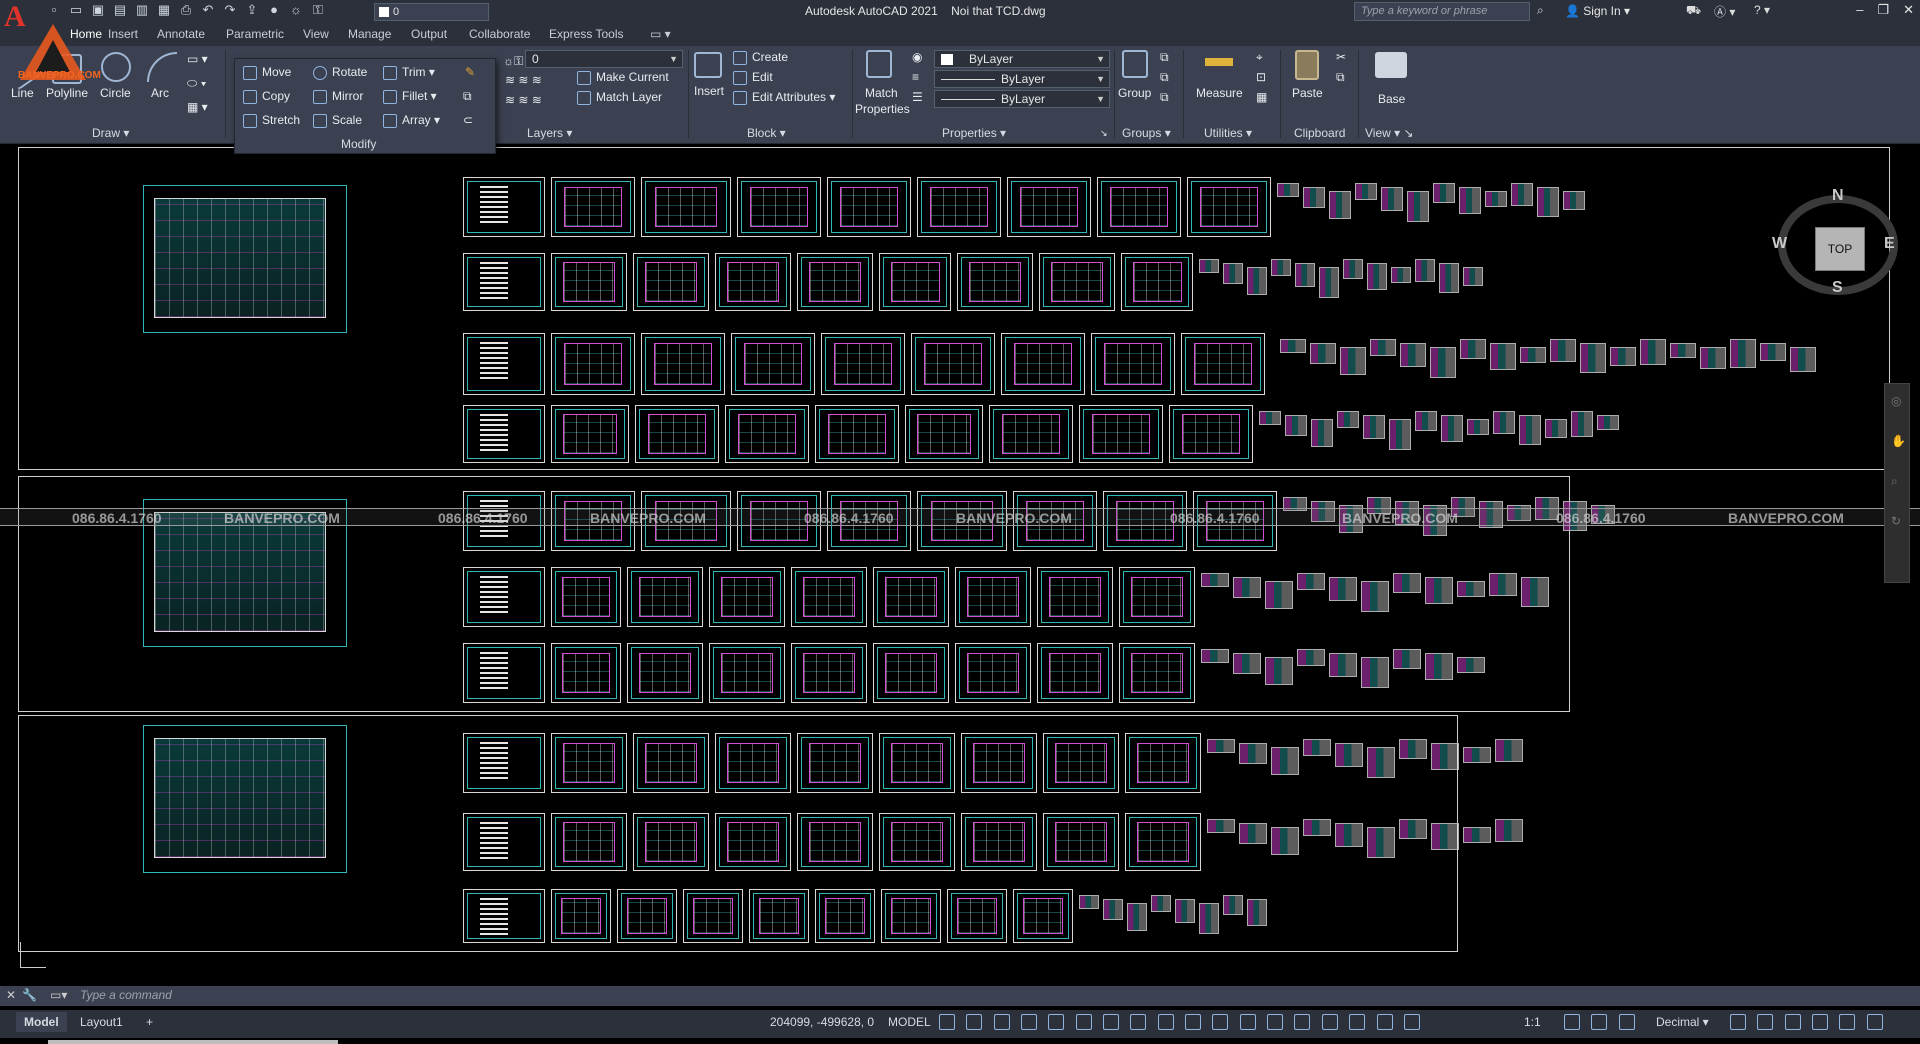  I want to click on close-icon: ✕, so click(1908, 10).